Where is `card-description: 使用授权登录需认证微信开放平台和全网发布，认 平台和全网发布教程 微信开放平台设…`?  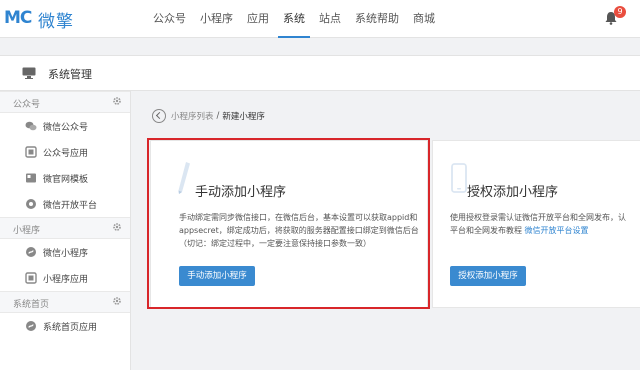 card-description: 使用授权登录需认证微信开放平台和全网发布，认 平台和全网发布教程 微信开放平台设… is located at coordinates (545, 224).